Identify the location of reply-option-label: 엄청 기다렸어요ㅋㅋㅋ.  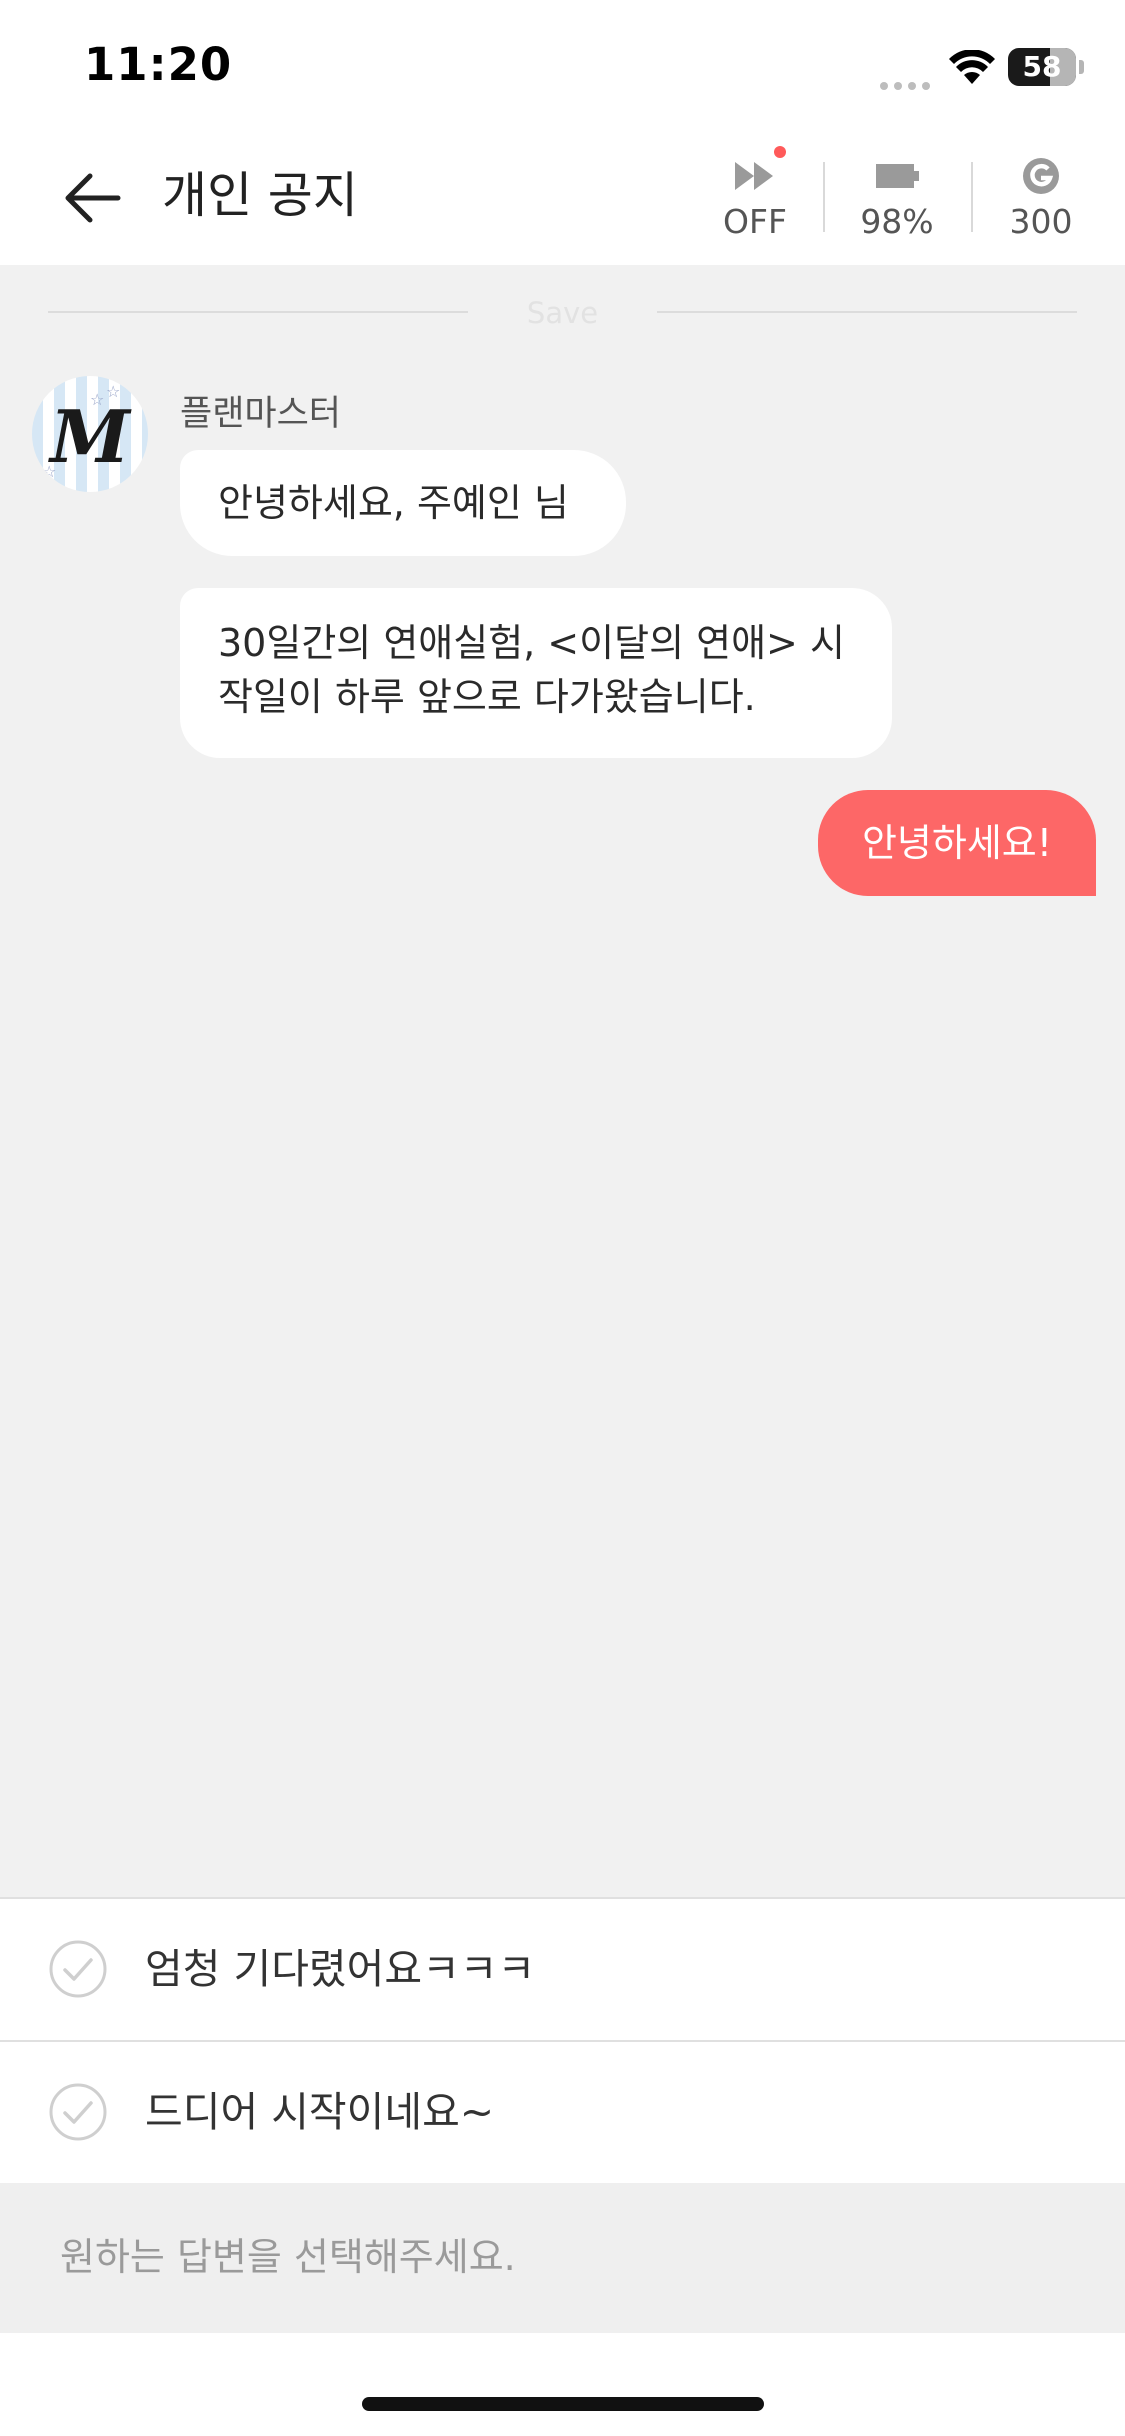
(340, 1969).